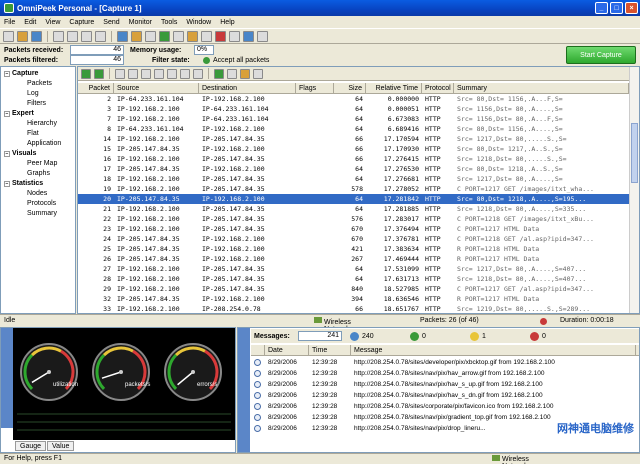  Describe the element at coordinates (86, 36) in the screenshot. I see `copy-icon` at that location.